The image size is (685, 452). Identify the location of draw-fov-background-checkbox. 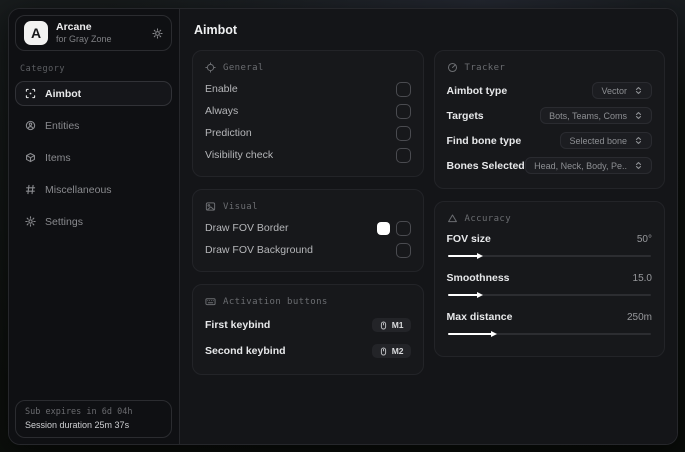
(403, 250).